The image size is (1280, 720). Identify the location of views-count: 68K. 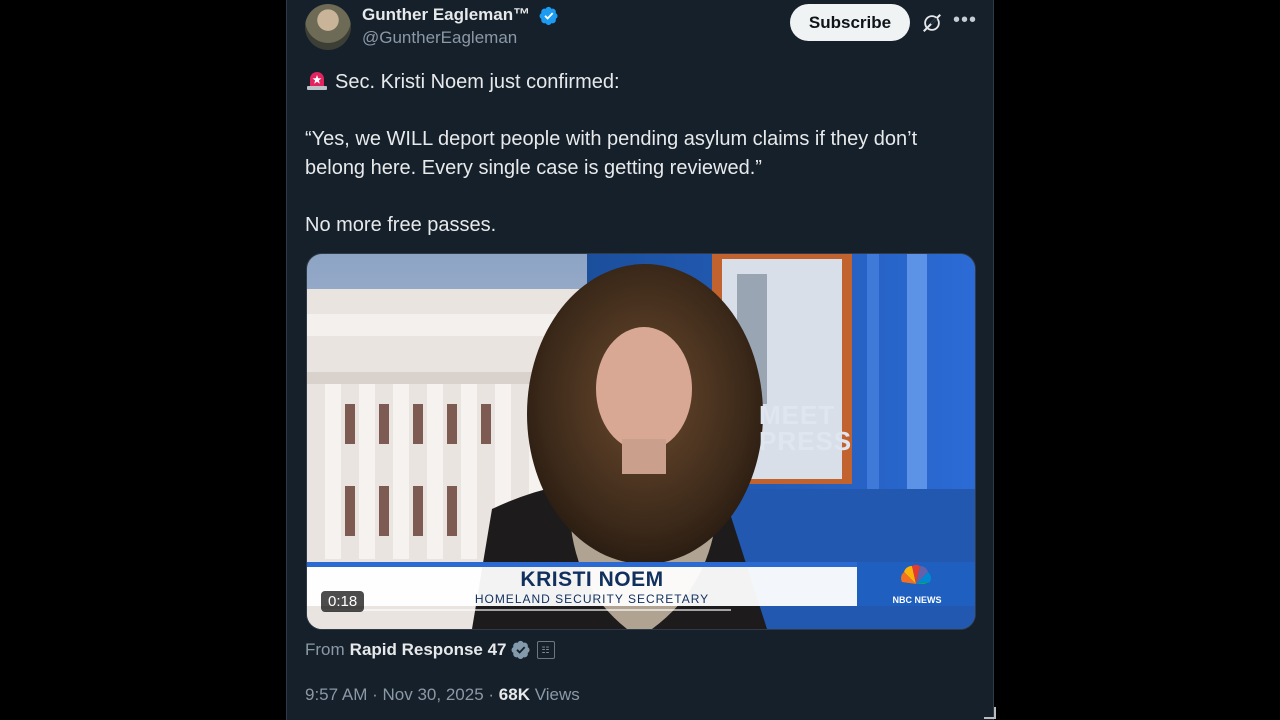
(514, 694).